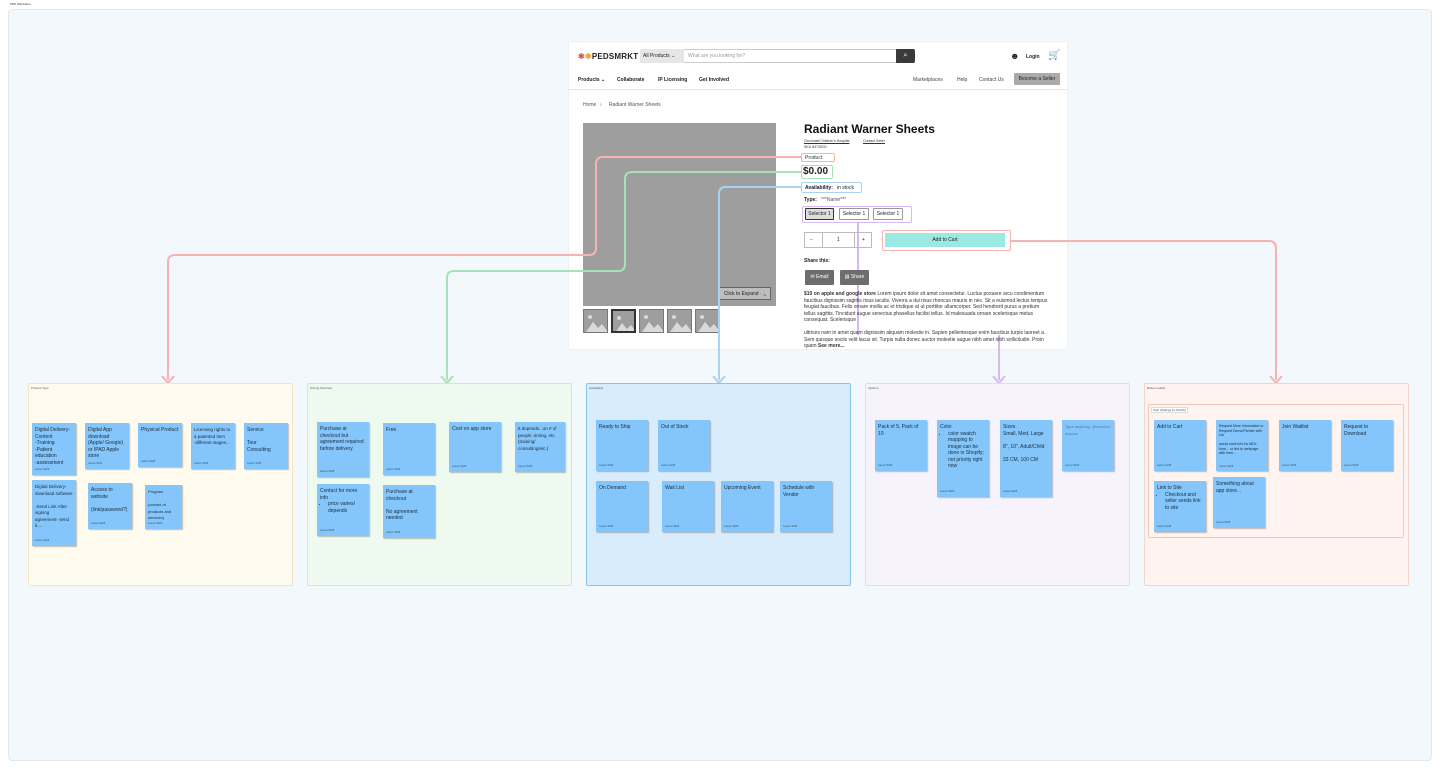 This screenshot has height=770, width=1440. What do you see at coordinates (596, 388) in the screenshot?
I see `section-title: Availability` at bounding box center [596, 388].